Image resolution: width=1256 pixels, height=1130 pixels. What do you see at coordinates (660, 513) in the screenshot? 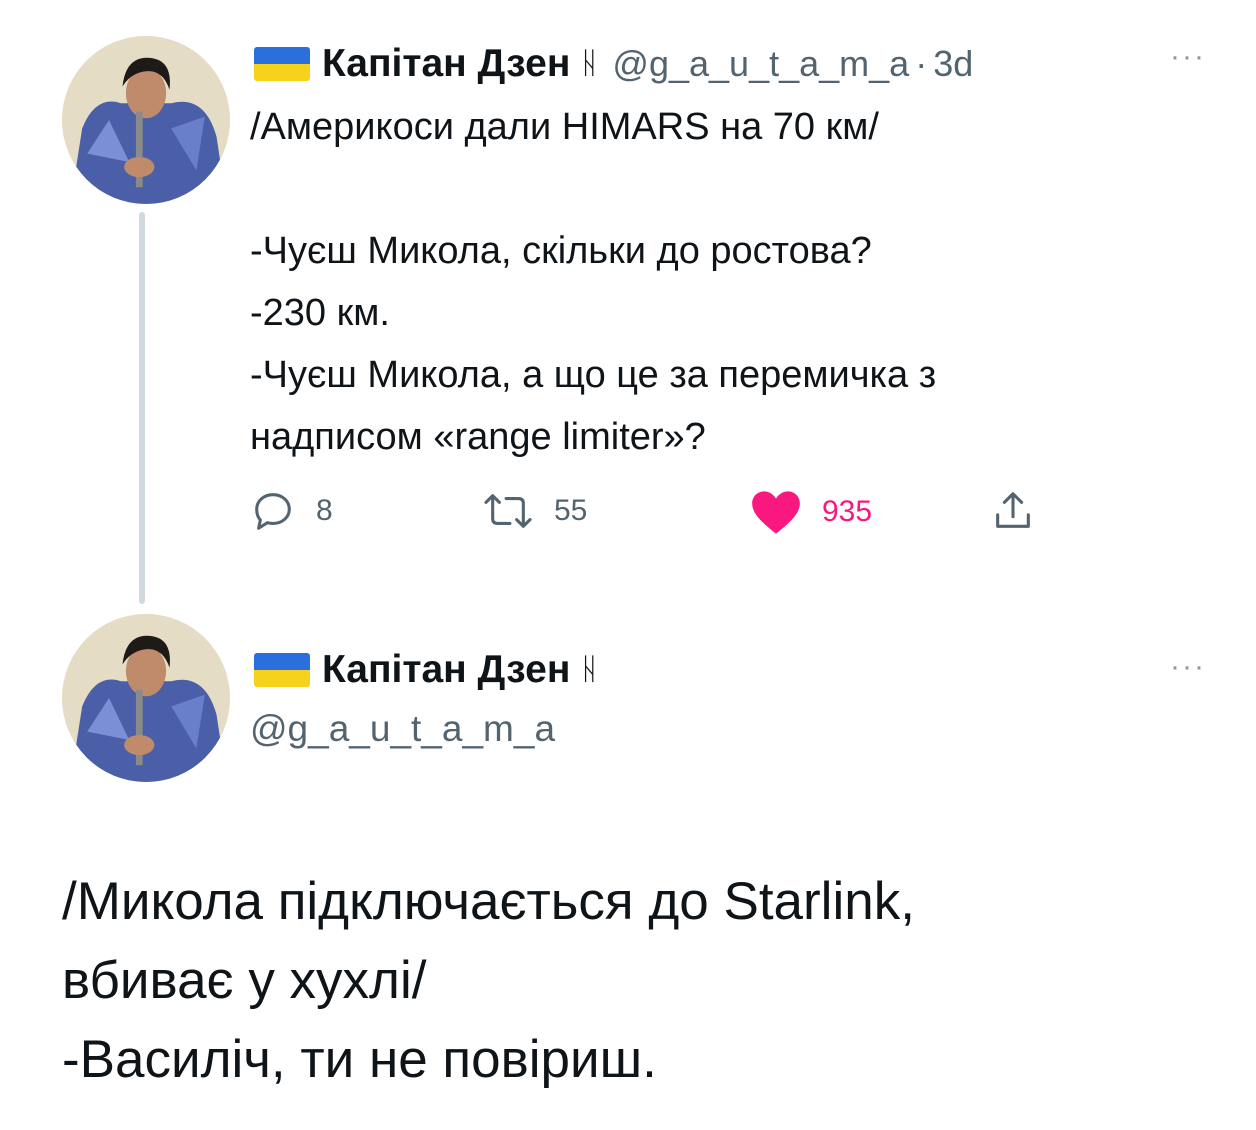
I see `tweet-actions: 8 55 935` at bounding box center [660, 513].